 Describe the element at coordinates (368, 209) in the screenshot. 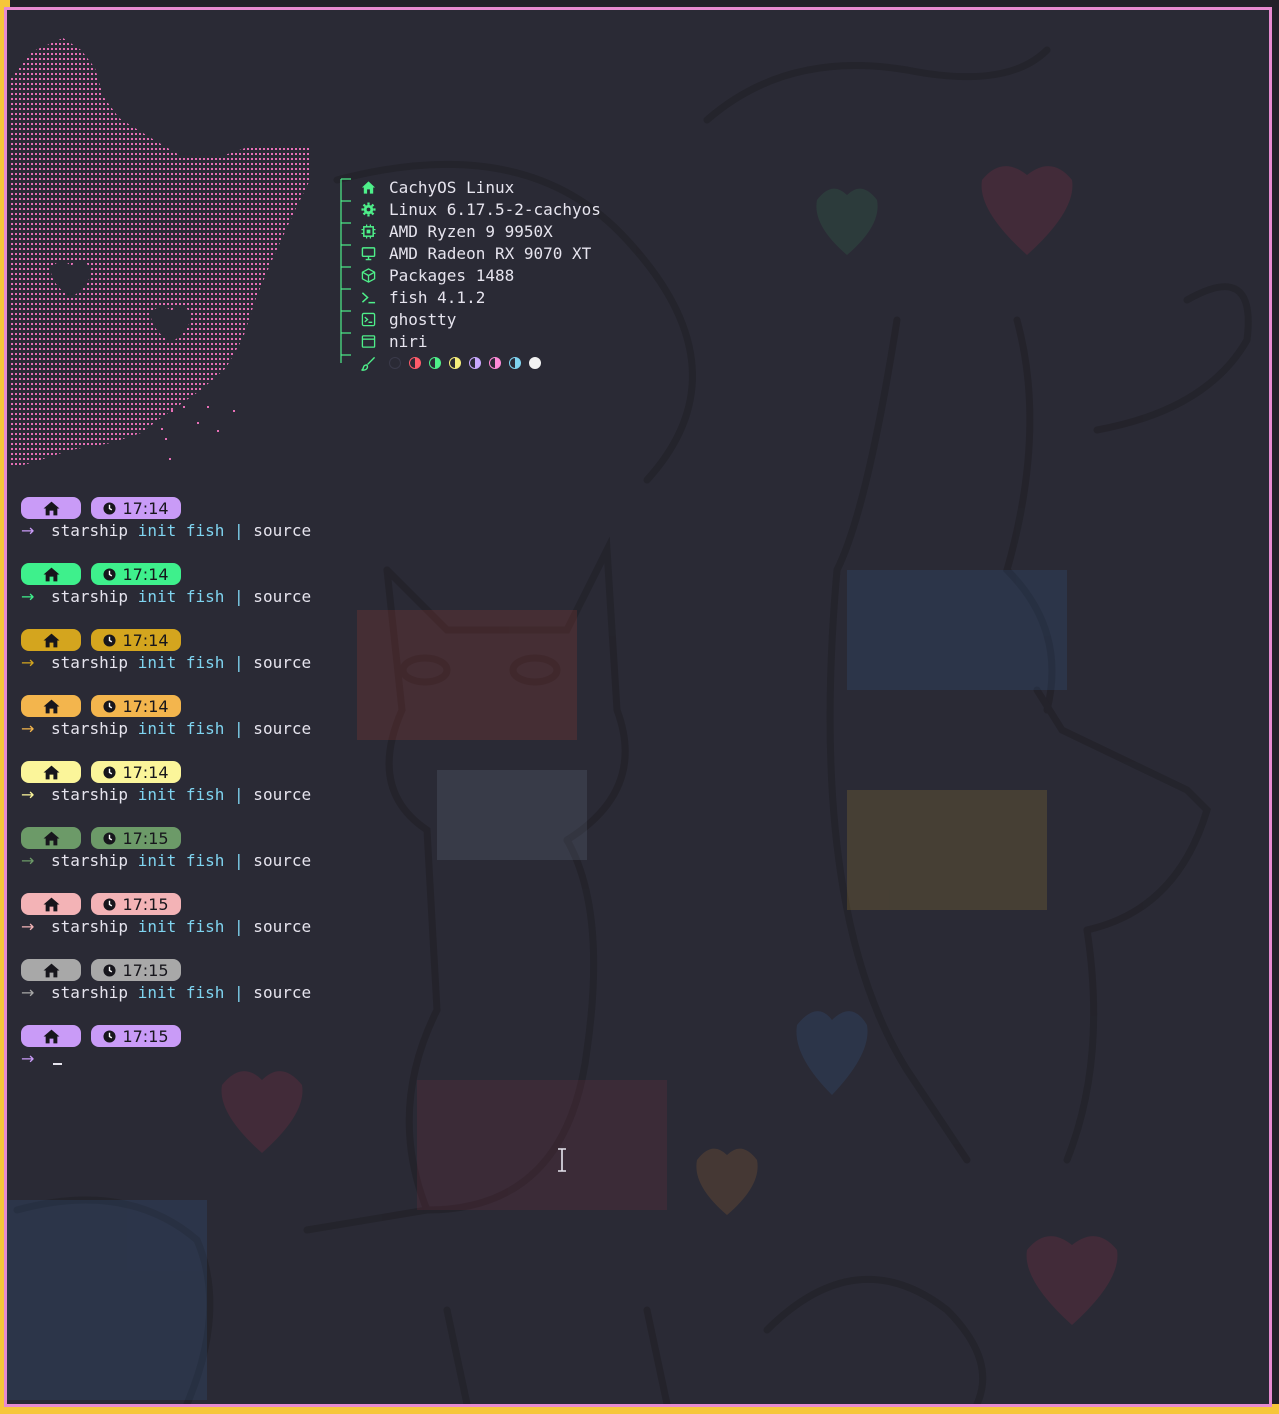

I see `gear-icon` at that location.